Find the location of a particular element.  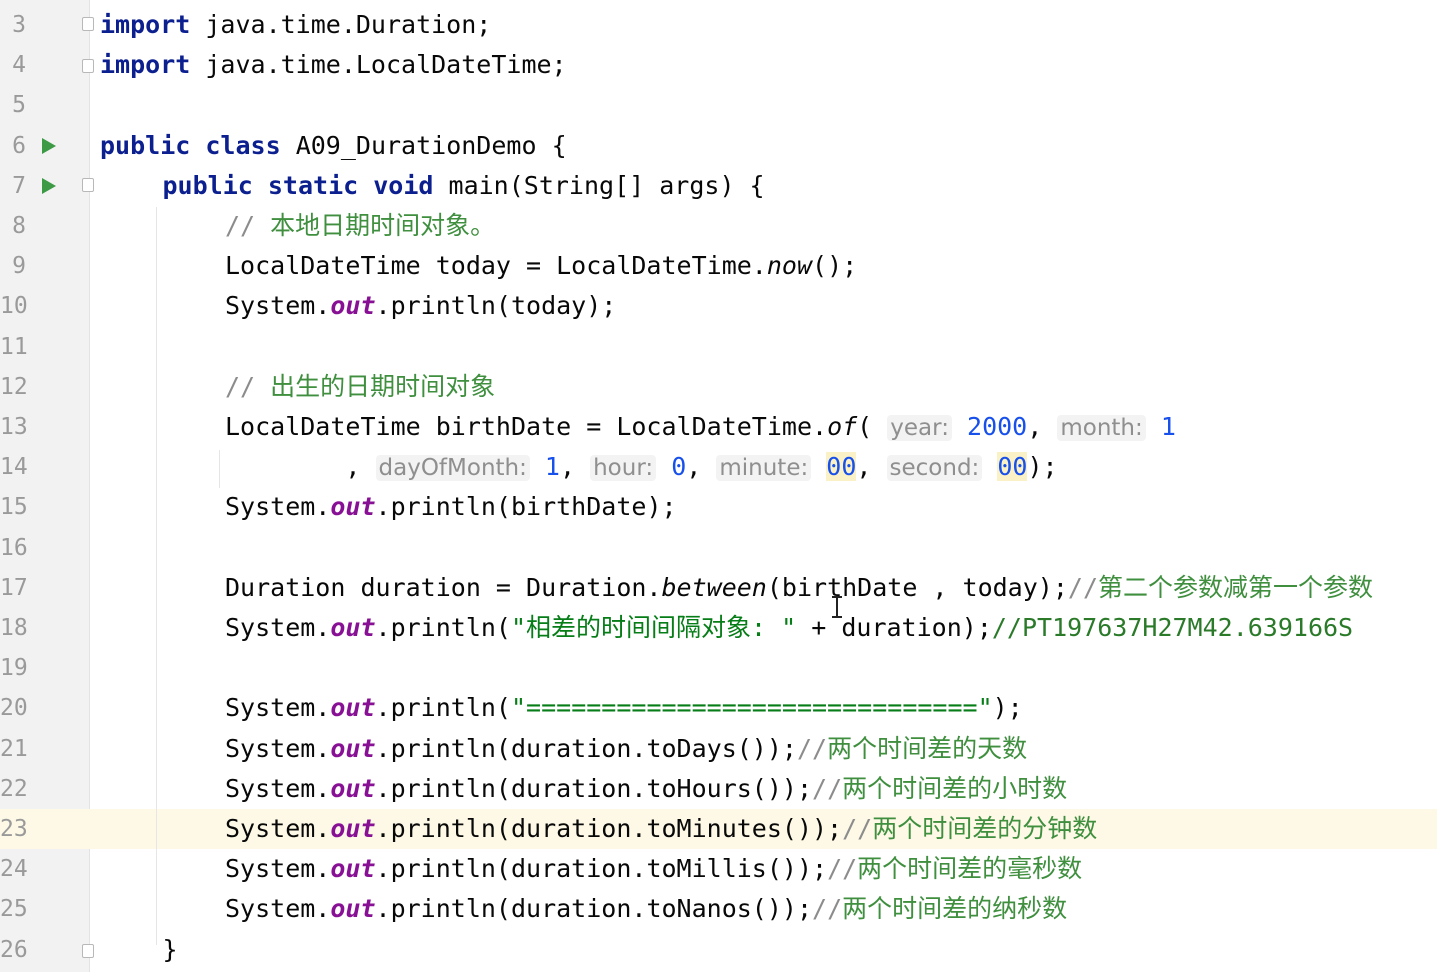

line-number: 3 is located at coordinates (13, 25).